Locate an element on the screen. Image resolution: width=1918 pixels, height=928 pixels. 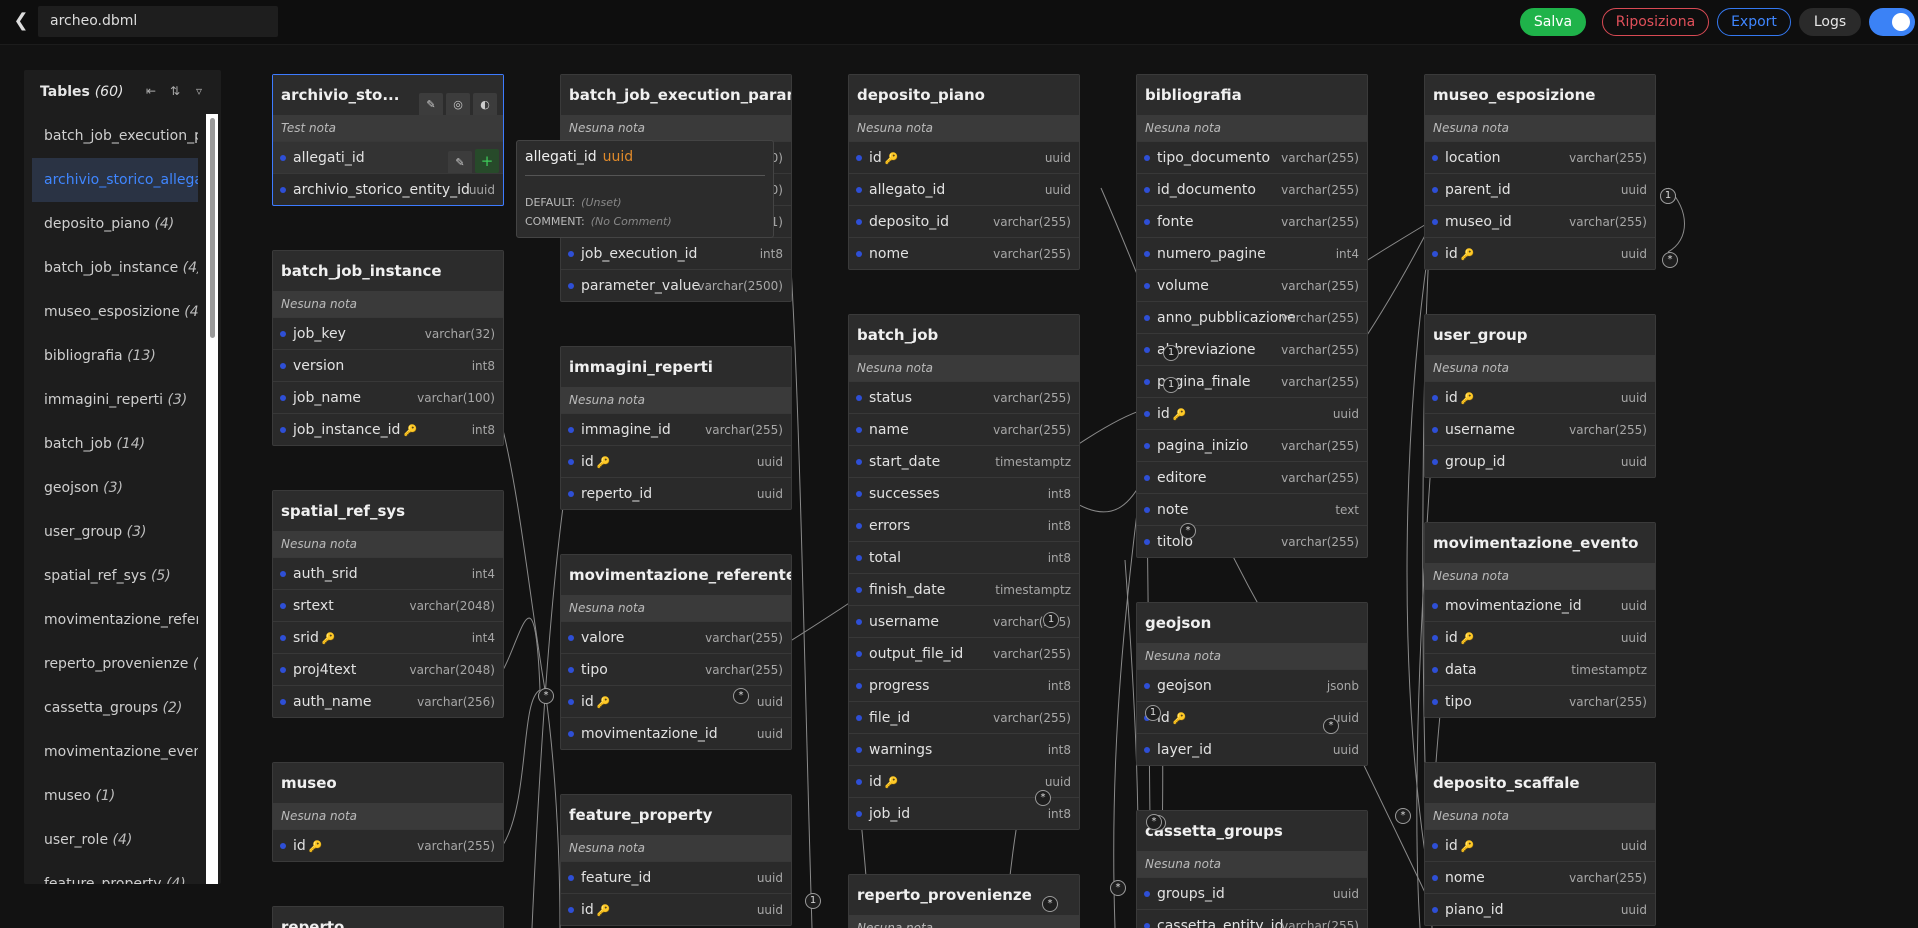
sidebar-item-museo-esposizione: museo_esposizione (4) is located at coordinates (115, 312).